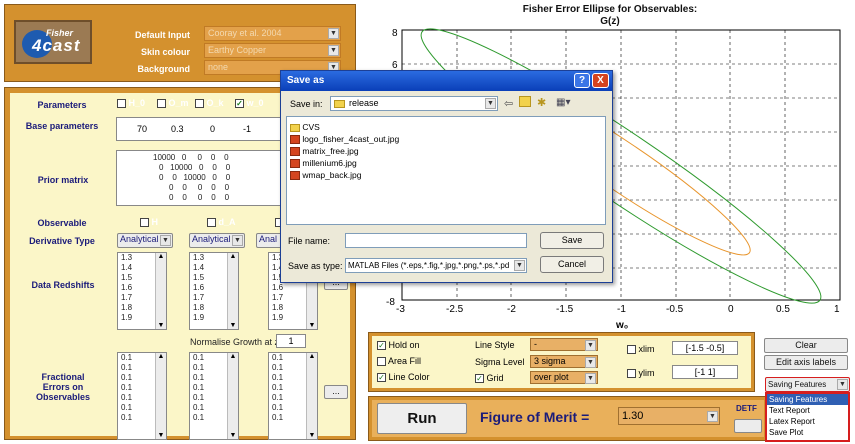 The image size is (855, 444). Describe the element at coordinates (214, 396) in the screenshot. I see `fractional-list-2: 0.1 0.1 0.1 0.1 0.1 0.1 0.1 ▲ ▼` at that location.